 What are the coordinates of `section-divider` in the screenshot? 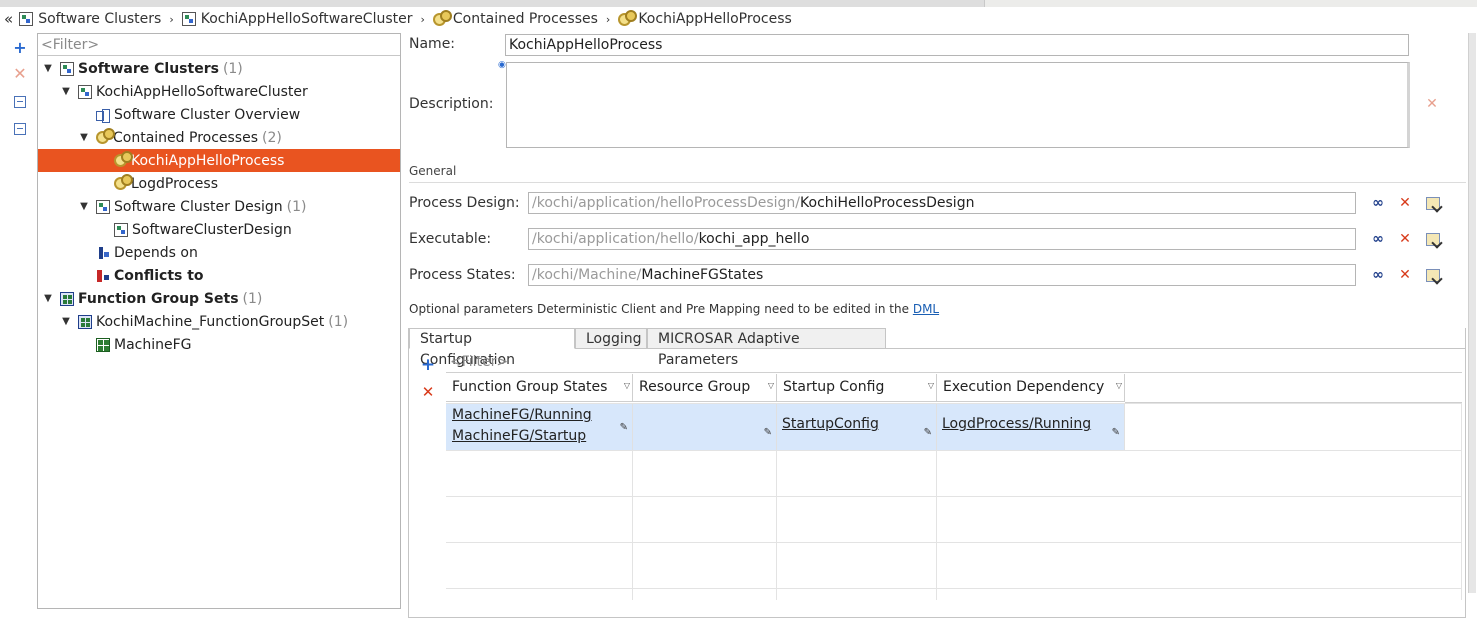 It's located at (937, 182).